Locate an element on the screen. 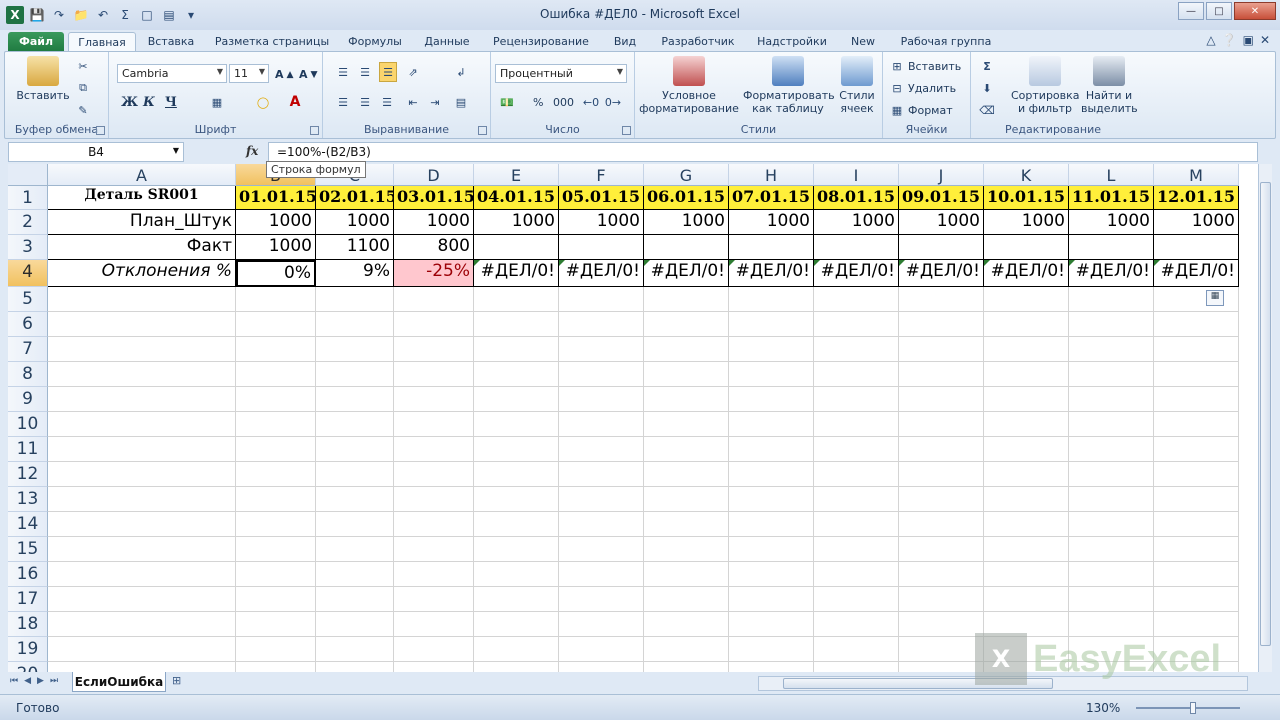 The width and height of the screenshot is (1280, 720). cell-a12 is located at coordinates (142, 474).